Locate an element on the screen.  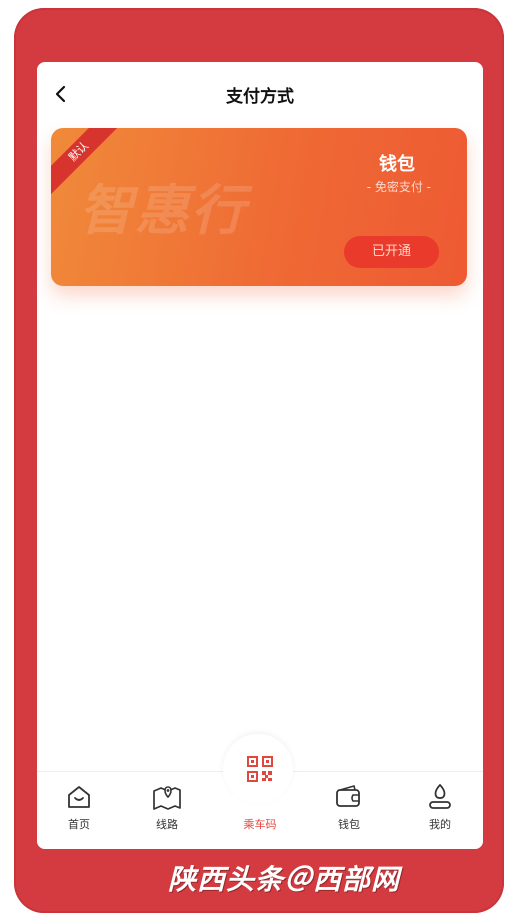
tab-routes-label: 线路 is located at coordinates (167, 824).